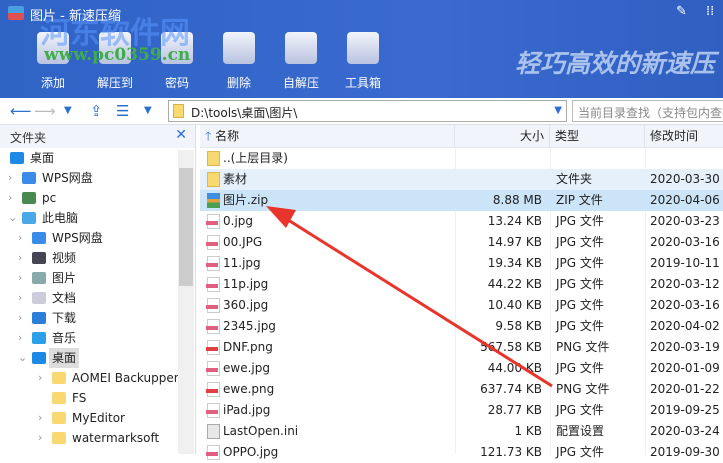 The image size is (723, 463). Describe the element at coordinates (461, 410) in the screenshot. I see `file-row: iPad.jpg 28.77 KB JPG 文件 2019-09-25` at that location.